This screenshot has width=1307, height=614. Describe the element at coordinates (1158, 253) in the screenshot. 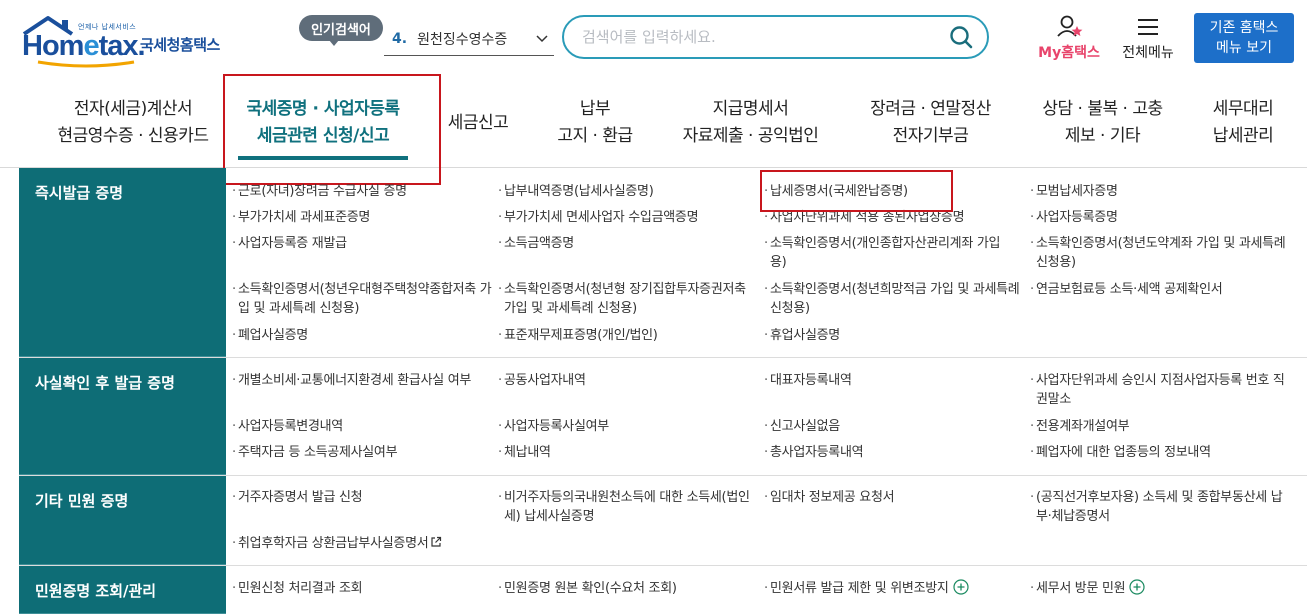

I see `menu-link: · 소득확인증명서(청년도약계좌 가입 및 과세특례 신청용)` at that location.